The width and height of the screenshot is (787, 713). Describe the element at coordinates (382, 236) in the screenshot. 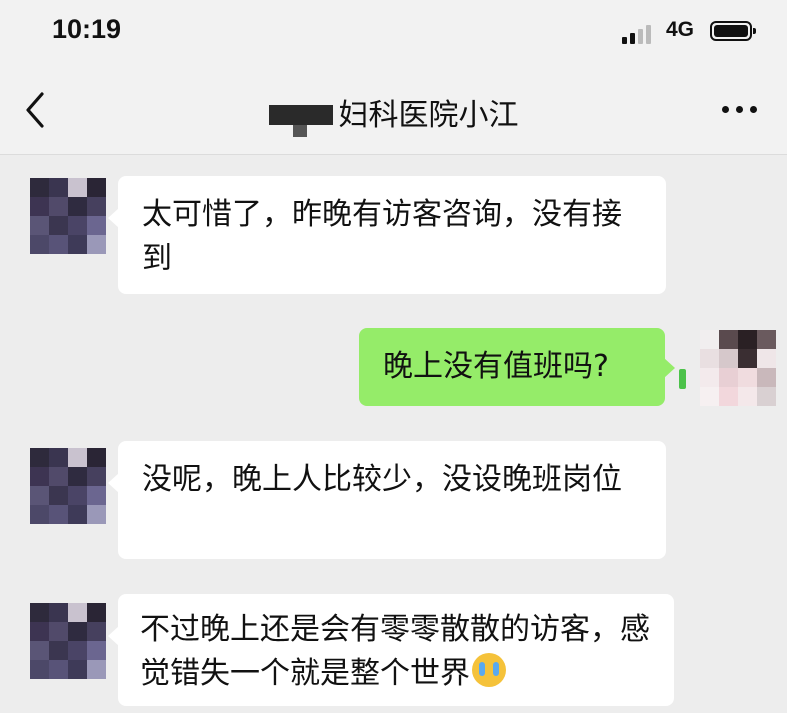

I see `message-text: 太可惜了，昨晚有访客咨询，没有接到` at that location.